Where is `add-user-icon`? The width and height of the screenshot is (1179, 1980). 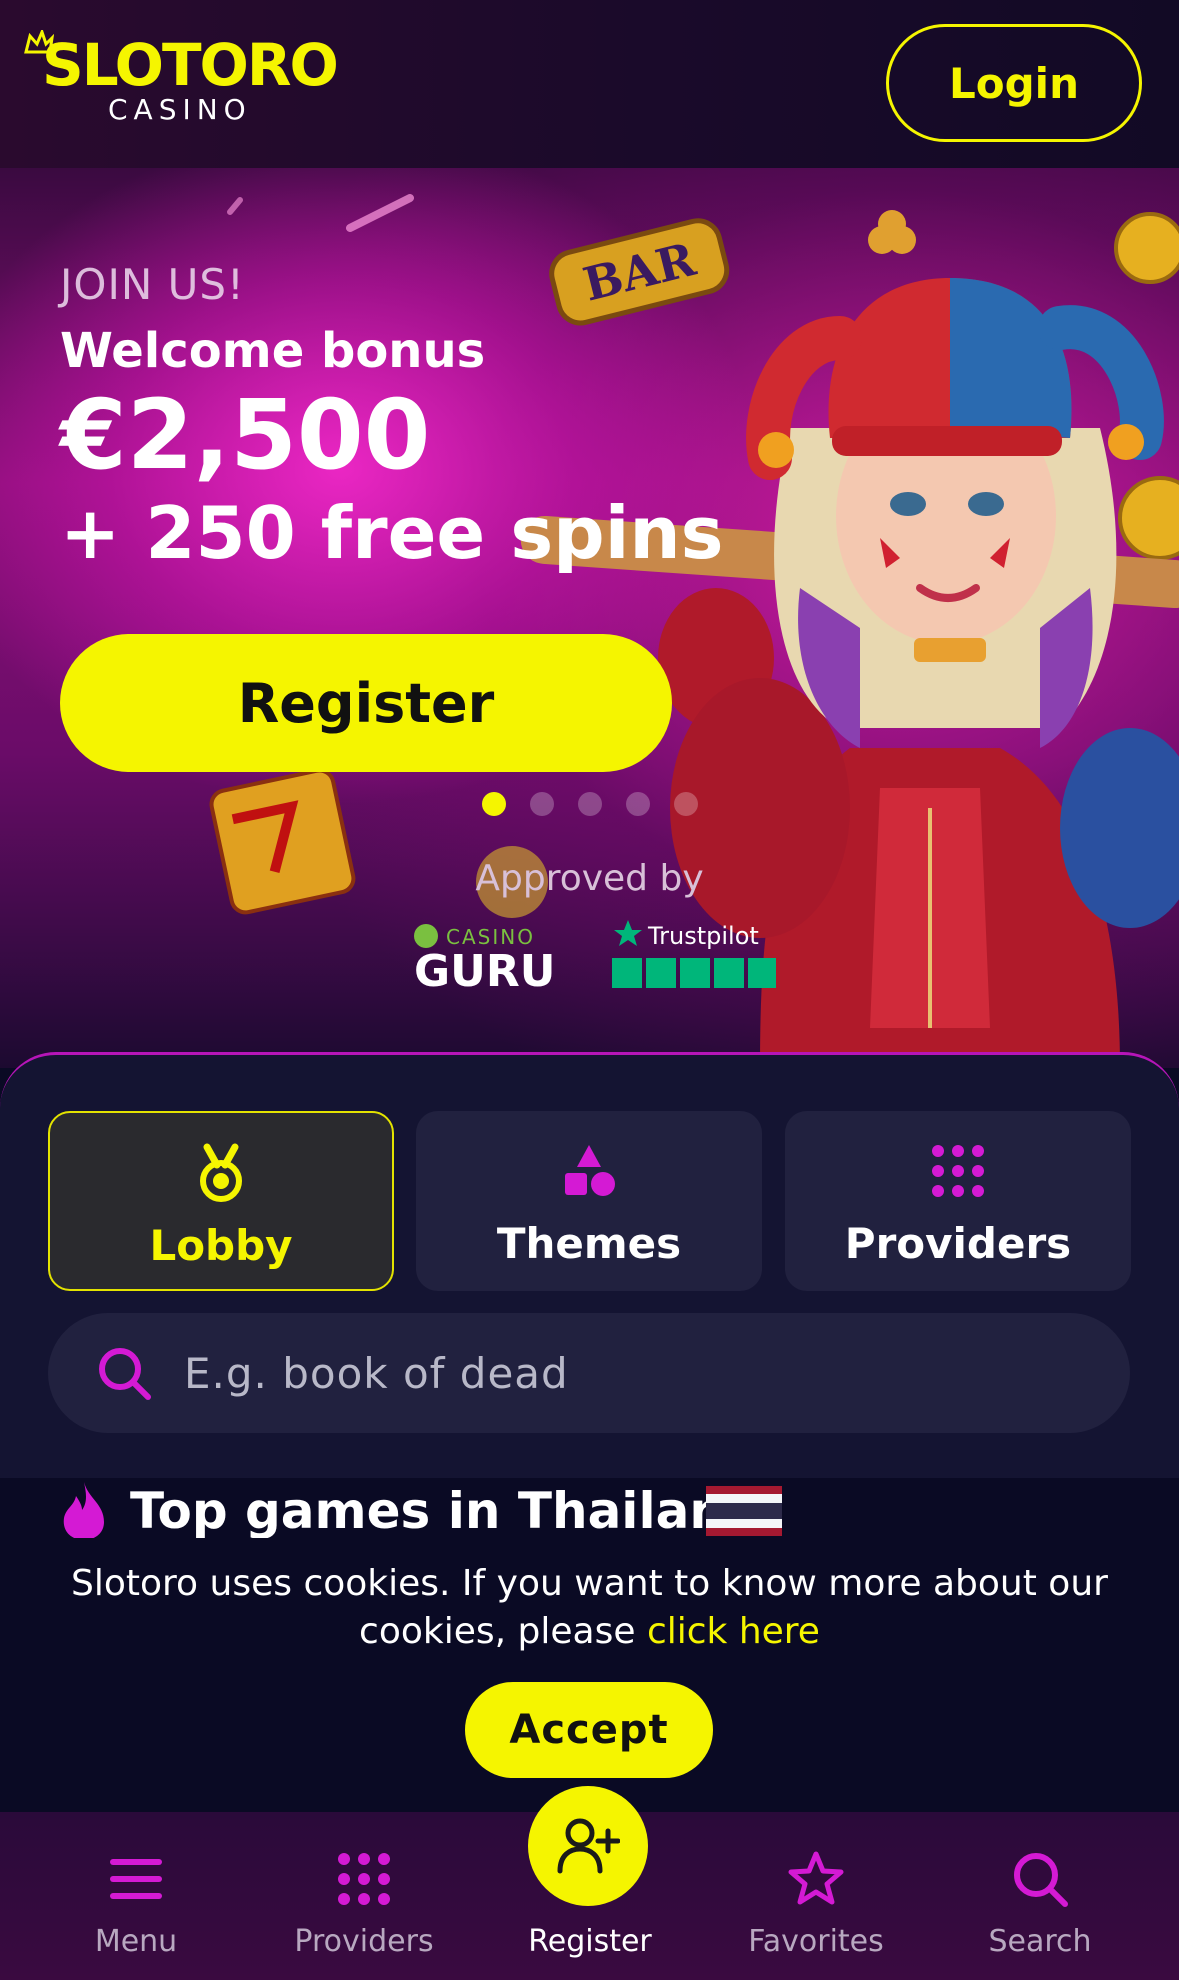
add-user-icon is located at coordinates (588, 1846).